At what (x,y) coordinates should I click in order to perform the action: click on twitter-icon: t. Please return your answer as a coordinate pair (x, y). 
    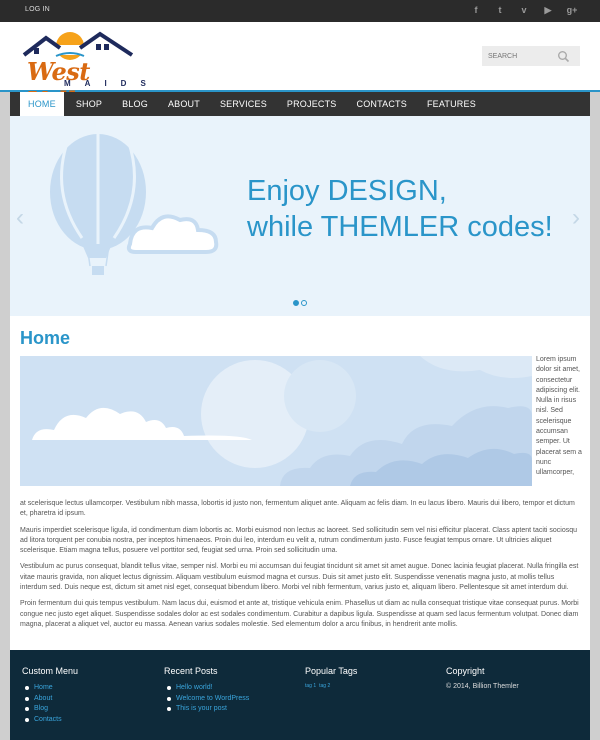
    Looking at the image, I should click on (500, 10).